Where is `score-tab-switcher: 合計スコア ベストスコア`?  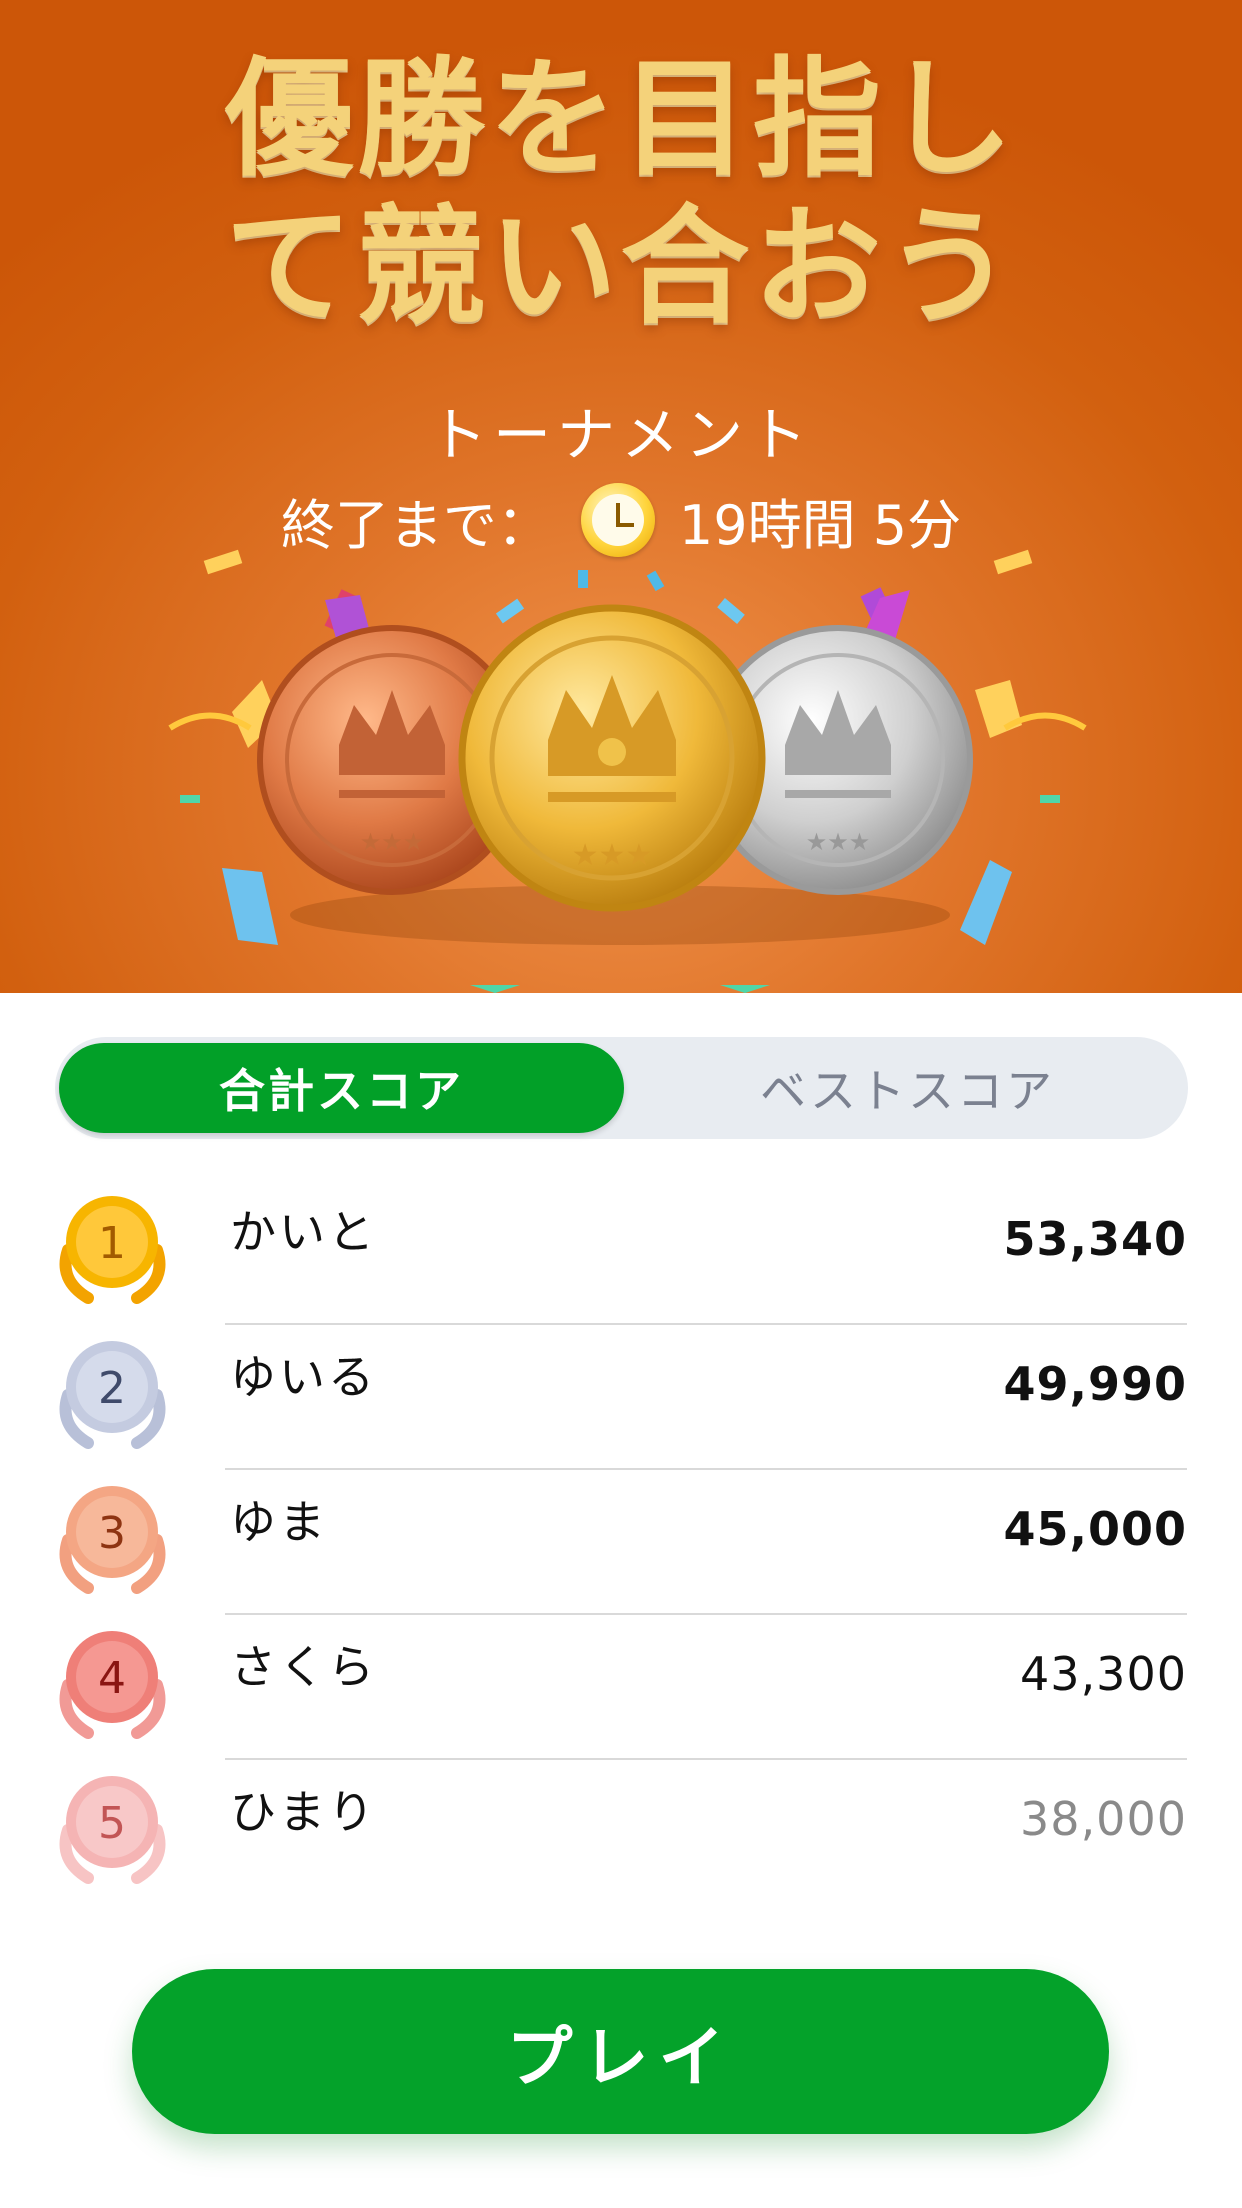
score-tab-switcher: 合計スコア ベストスコア is located at coordinates (621, 1088).